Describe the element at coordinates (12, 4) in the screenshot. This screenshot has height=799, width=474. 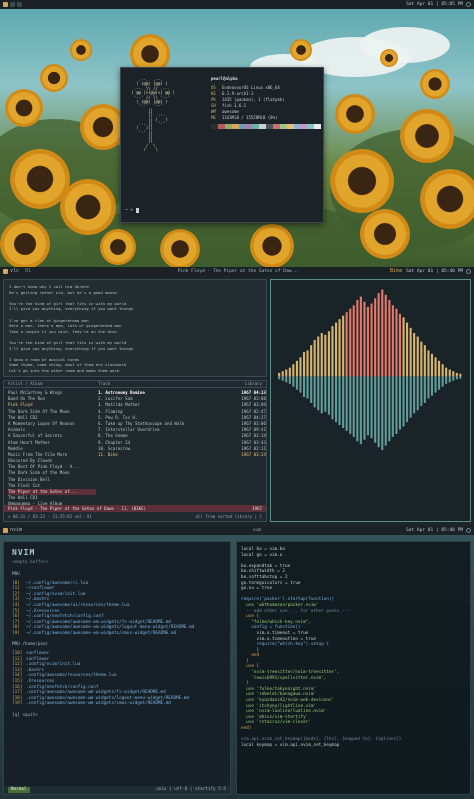
I see `workspace-2-icon` at that location.